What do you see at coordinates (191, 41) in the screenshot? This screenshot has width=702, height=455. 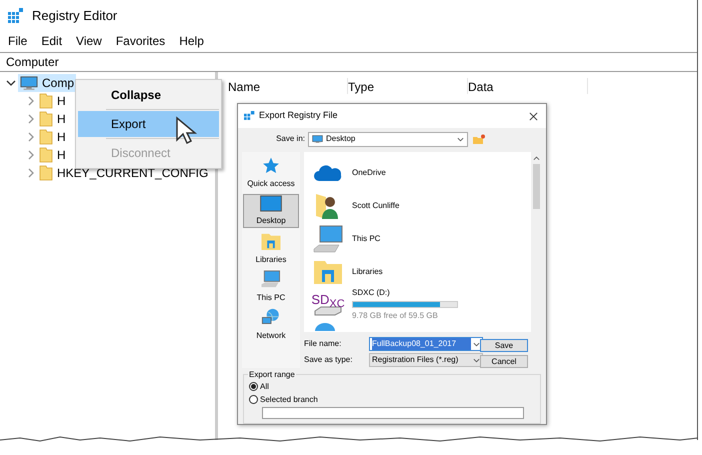 I see `menu-item: Help` at bounding box center [191, 41].